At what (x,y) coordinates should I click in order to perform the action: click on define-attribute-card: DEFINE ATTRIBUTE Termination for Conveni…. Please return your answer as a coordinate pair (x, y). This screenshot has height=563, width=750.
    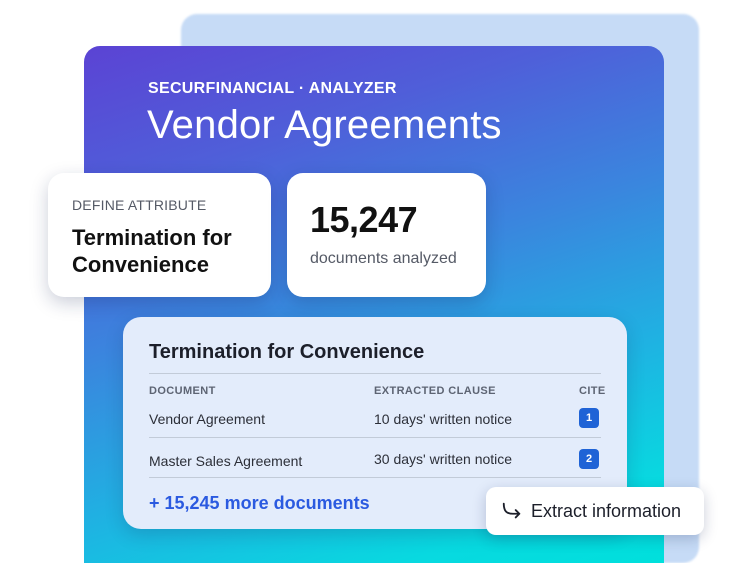
    Looking at the image, I should click on (159, 235).